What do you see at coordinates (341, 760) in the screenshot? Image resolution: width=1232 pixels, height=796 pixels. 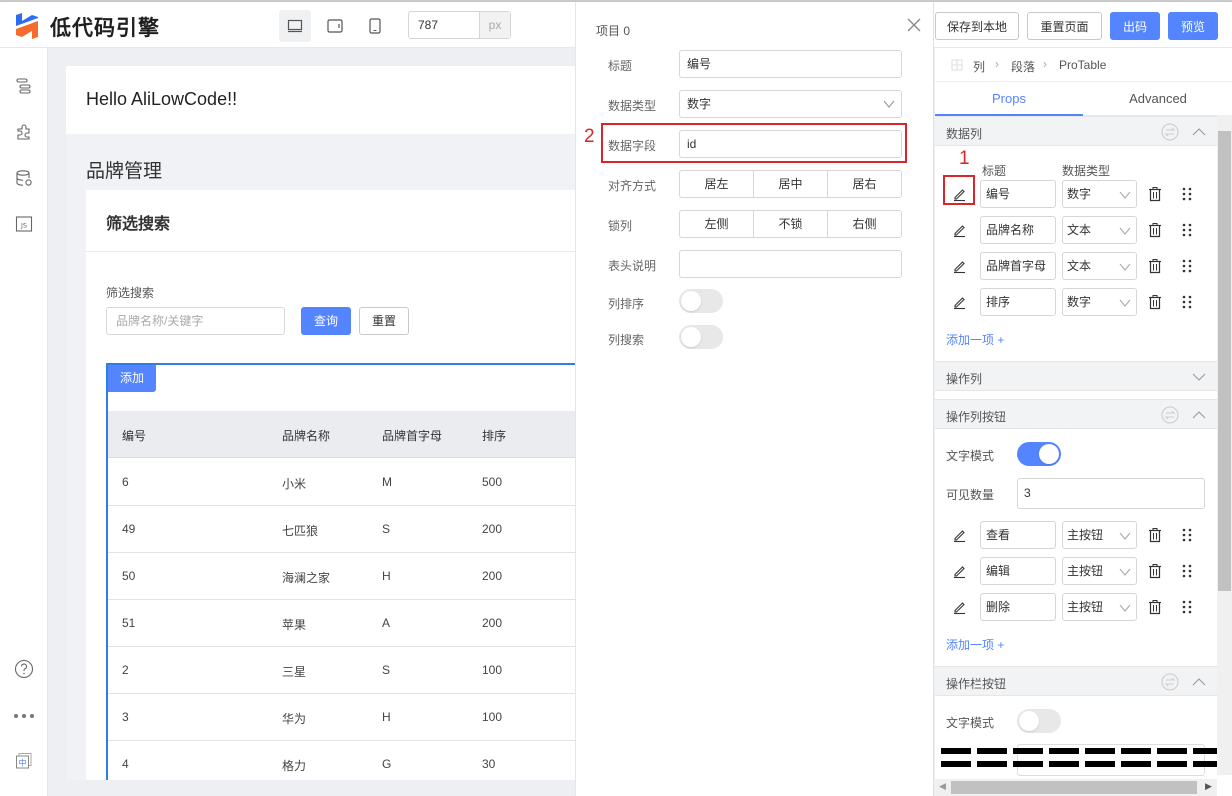 I see `table-row: 4 格力 G 30` at bounding box center [341, 760].